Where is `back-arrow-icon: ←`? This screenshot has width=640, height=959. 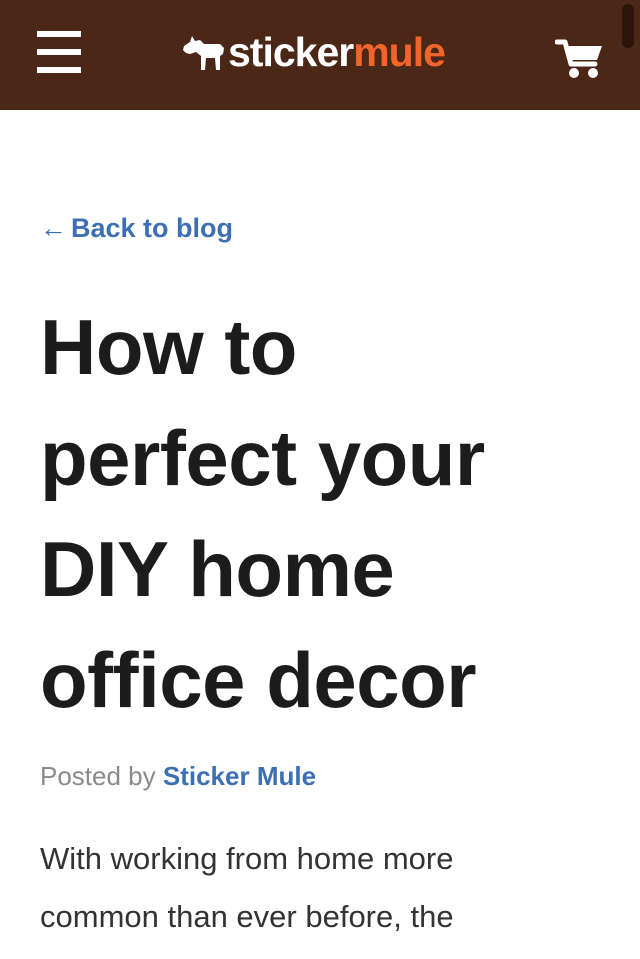 back-arrow-icon: ← is located at coordinates (53, 228).